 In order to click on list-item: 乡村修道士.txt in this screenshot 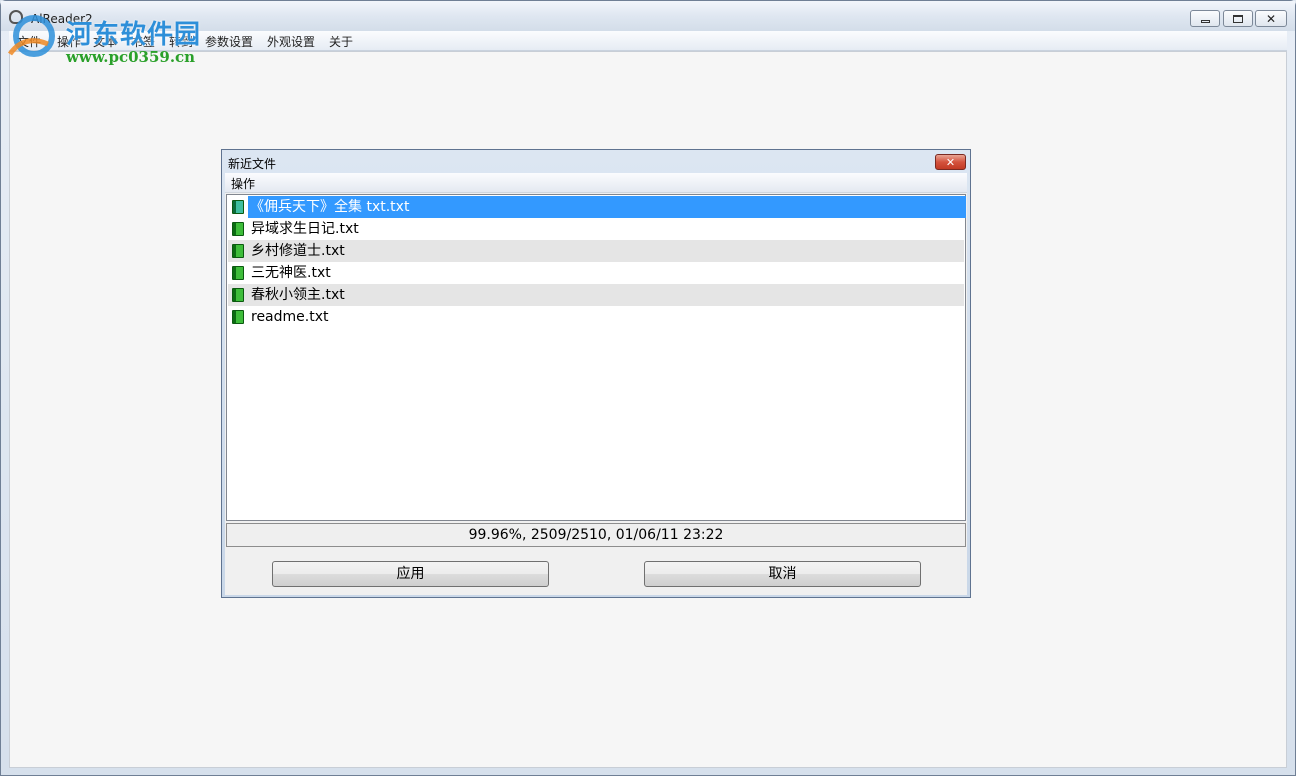, I will do `click(596, 251)`.